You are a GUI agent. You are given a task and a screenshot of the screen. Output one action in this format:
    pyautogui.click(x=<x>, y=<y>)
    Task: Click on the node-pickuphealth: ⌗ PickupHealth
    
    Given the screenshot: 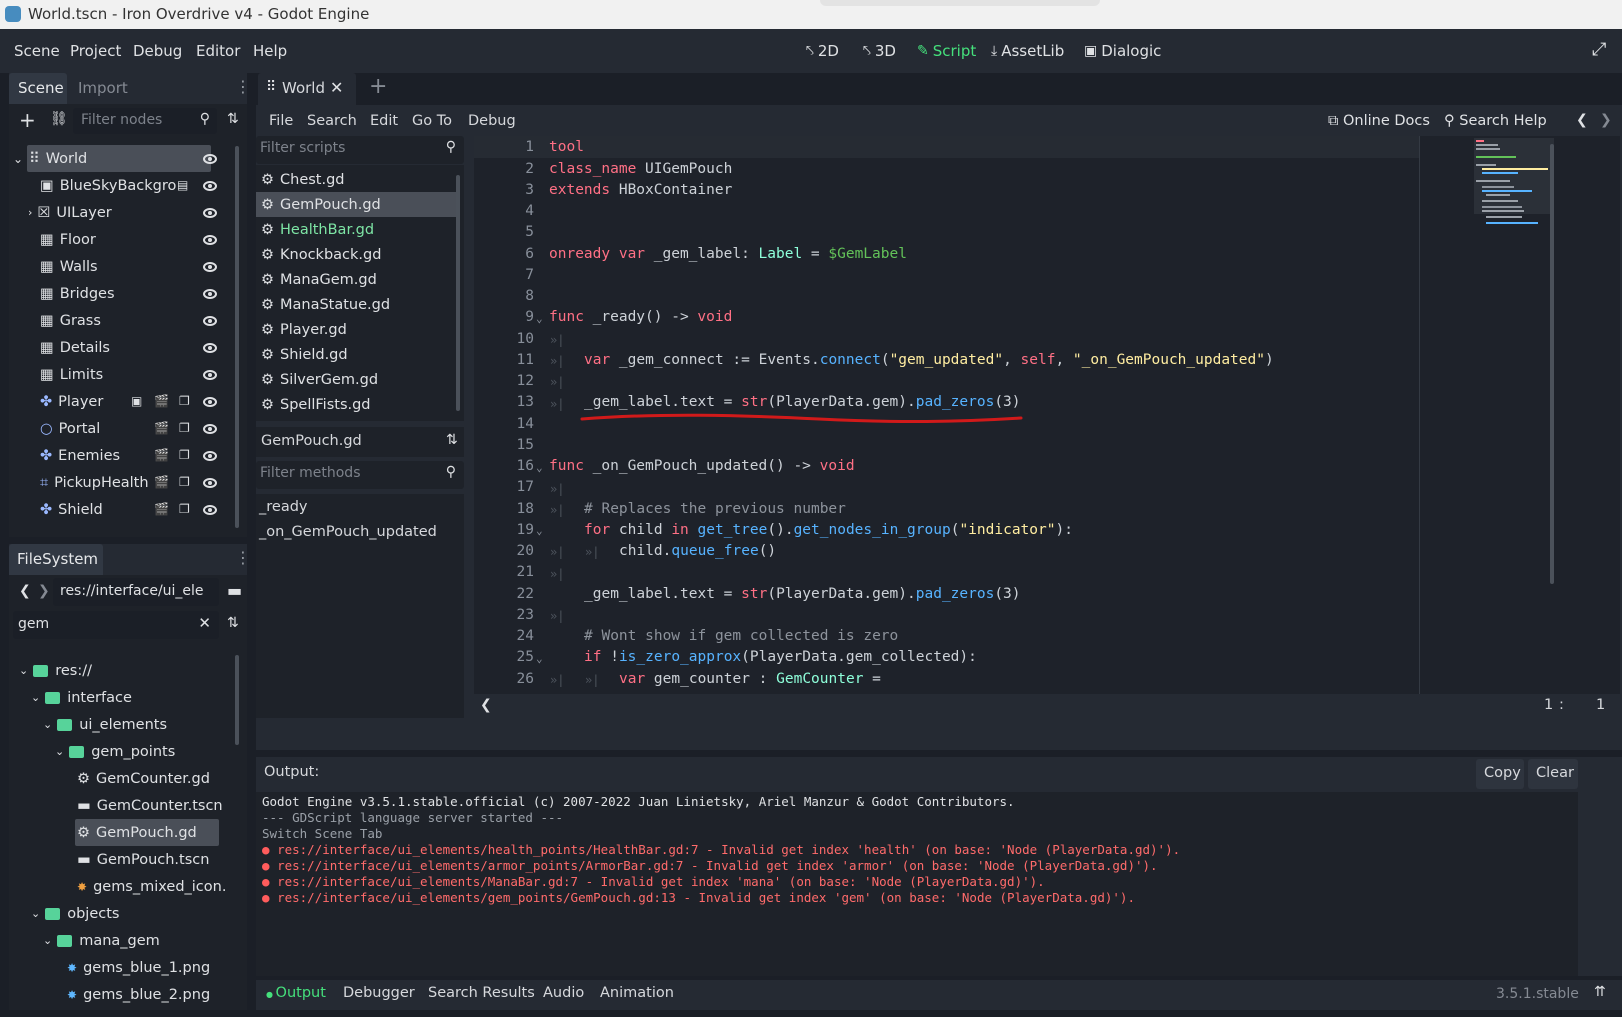 What is the action you would take?
    pyautogui.click(x=94, y=482)
    